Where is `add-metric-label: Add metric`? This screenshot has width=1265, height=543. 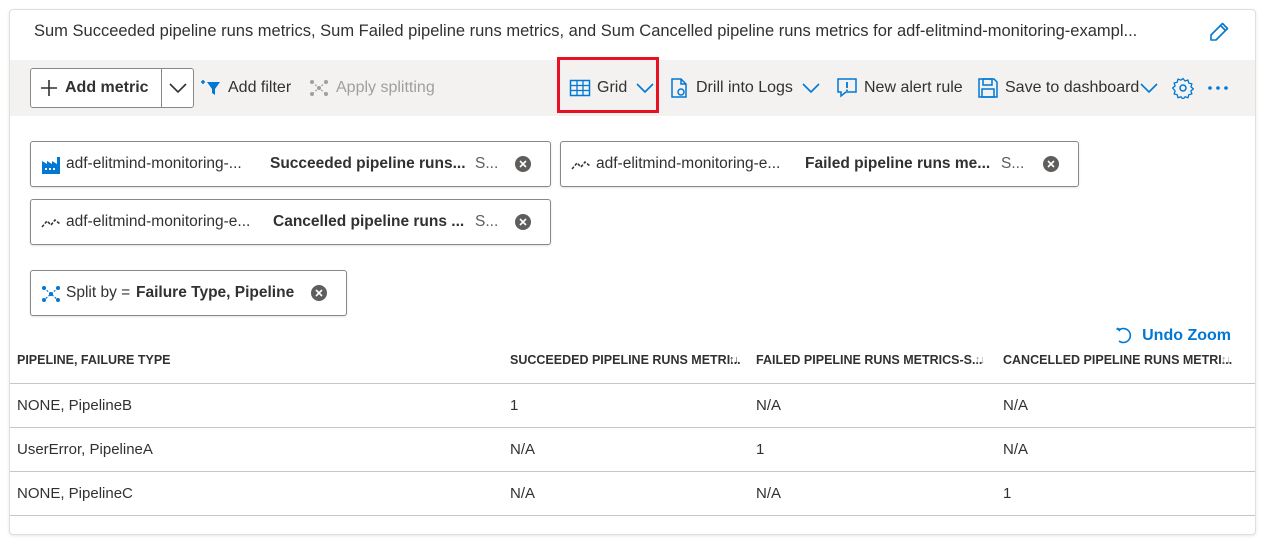 add-metric-label: Add metric is located at coordinates (107, 87).